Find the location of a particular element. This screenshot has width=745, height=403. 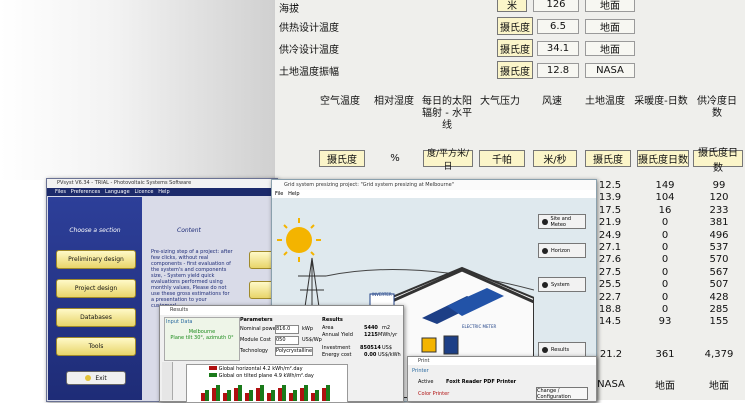

header-air-temp: 空气温度 is located at coordinates (340, 101).